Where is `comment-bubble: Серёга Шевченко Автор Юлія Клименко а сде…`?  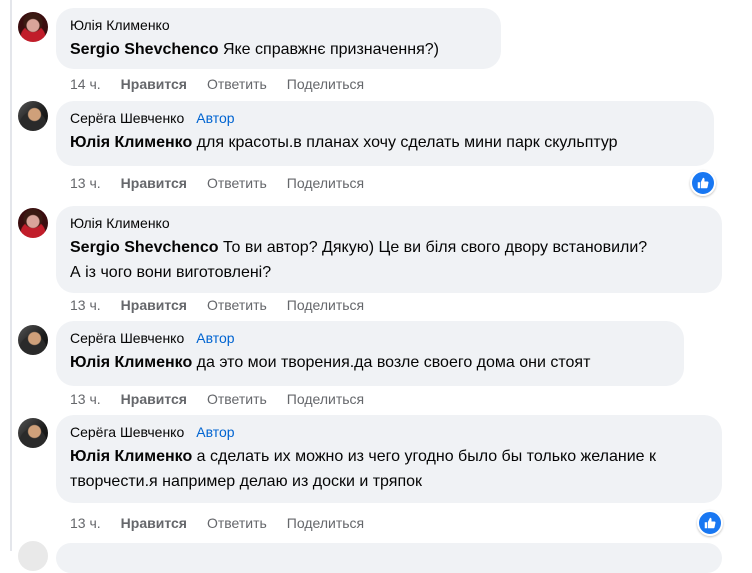
comment-bubble: Серёга Шевченко Автор Юлія Клименко а сде… is located at coordinates (389, 459).